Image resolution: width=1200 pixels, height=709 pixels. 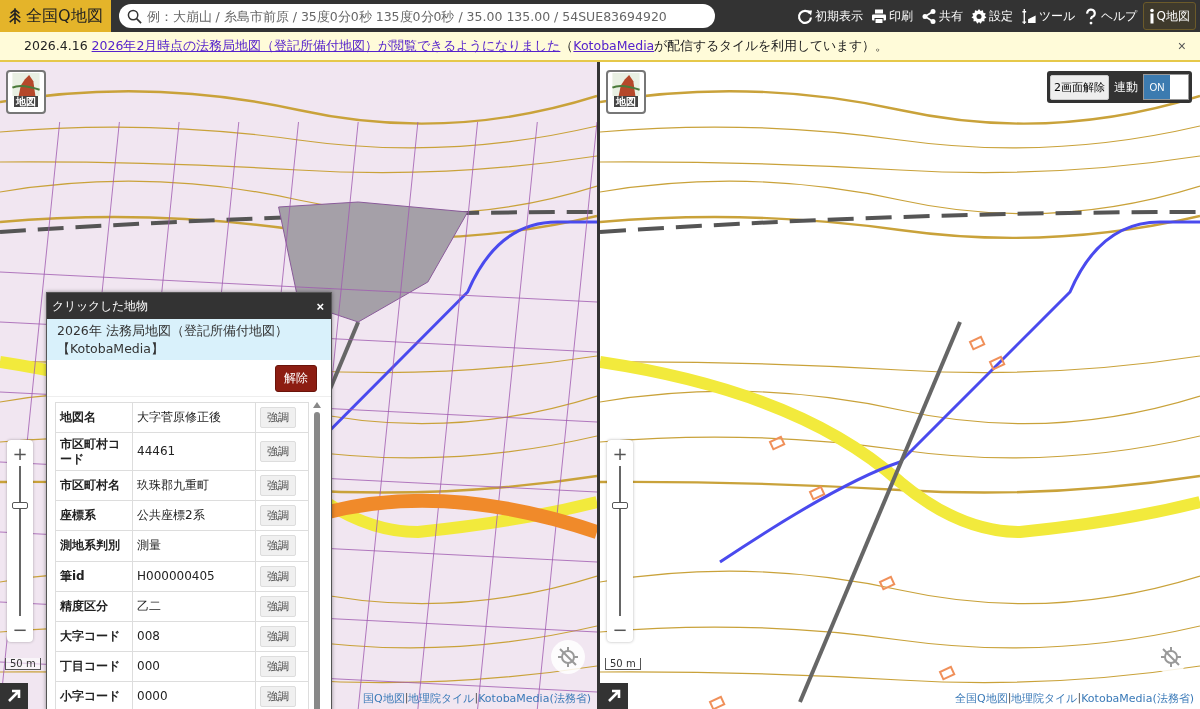 What do you see at coordinates (878, 16) in the screenshot?
I see `printer-icon` at bounding box center [878, 16].